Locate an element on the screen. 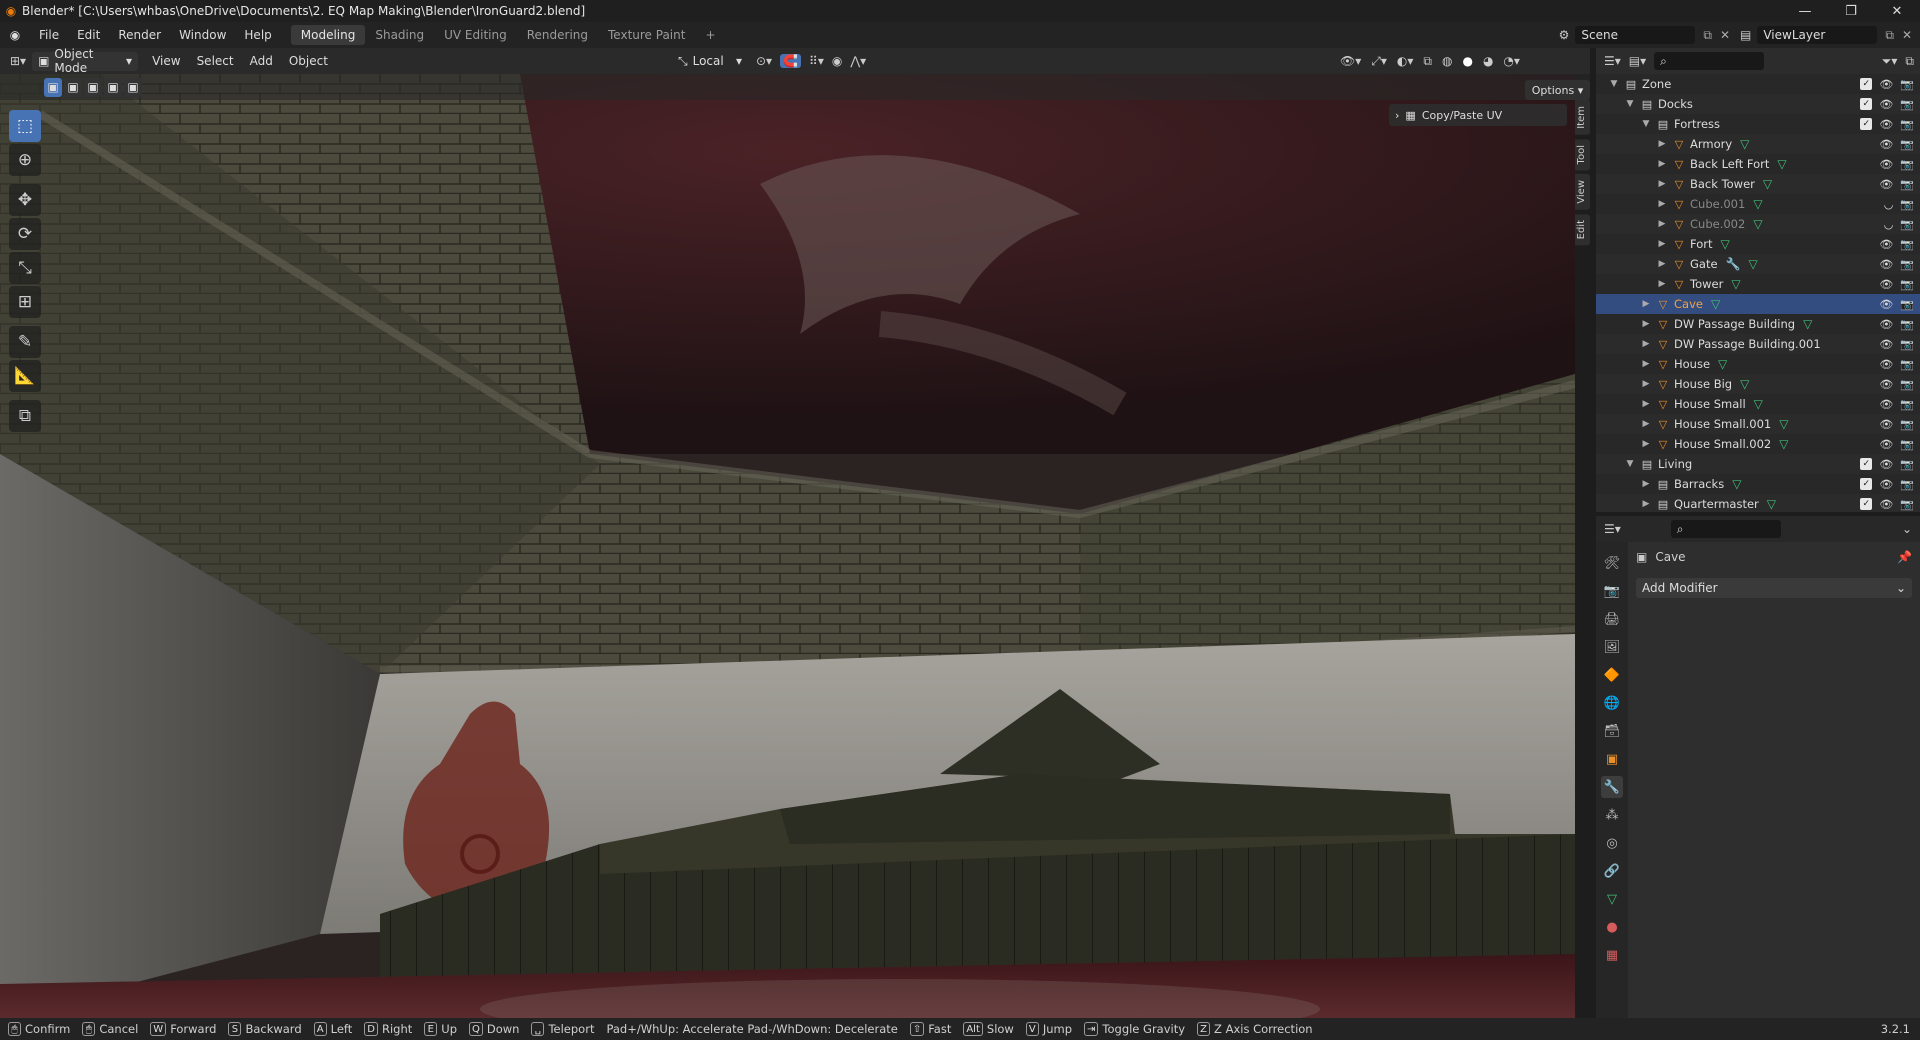 Image resolution: width=1920 pixels, height=1040 pixels. outliner-row: ▼ ▤ Docks ✓ 👁 📷 is located at coordinates (1758, 104).